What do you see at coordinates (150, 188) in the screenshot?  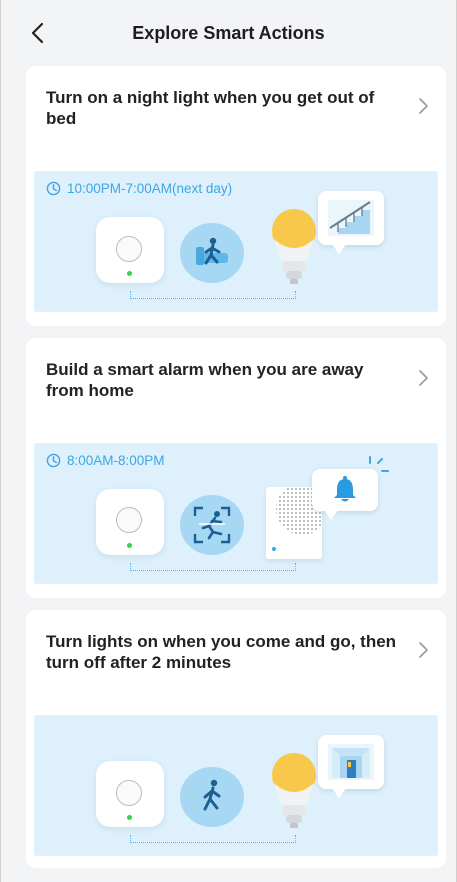 I see `schedule-time: 10:00PM-7:00AM(next day)` at bounding box center [150, 188].